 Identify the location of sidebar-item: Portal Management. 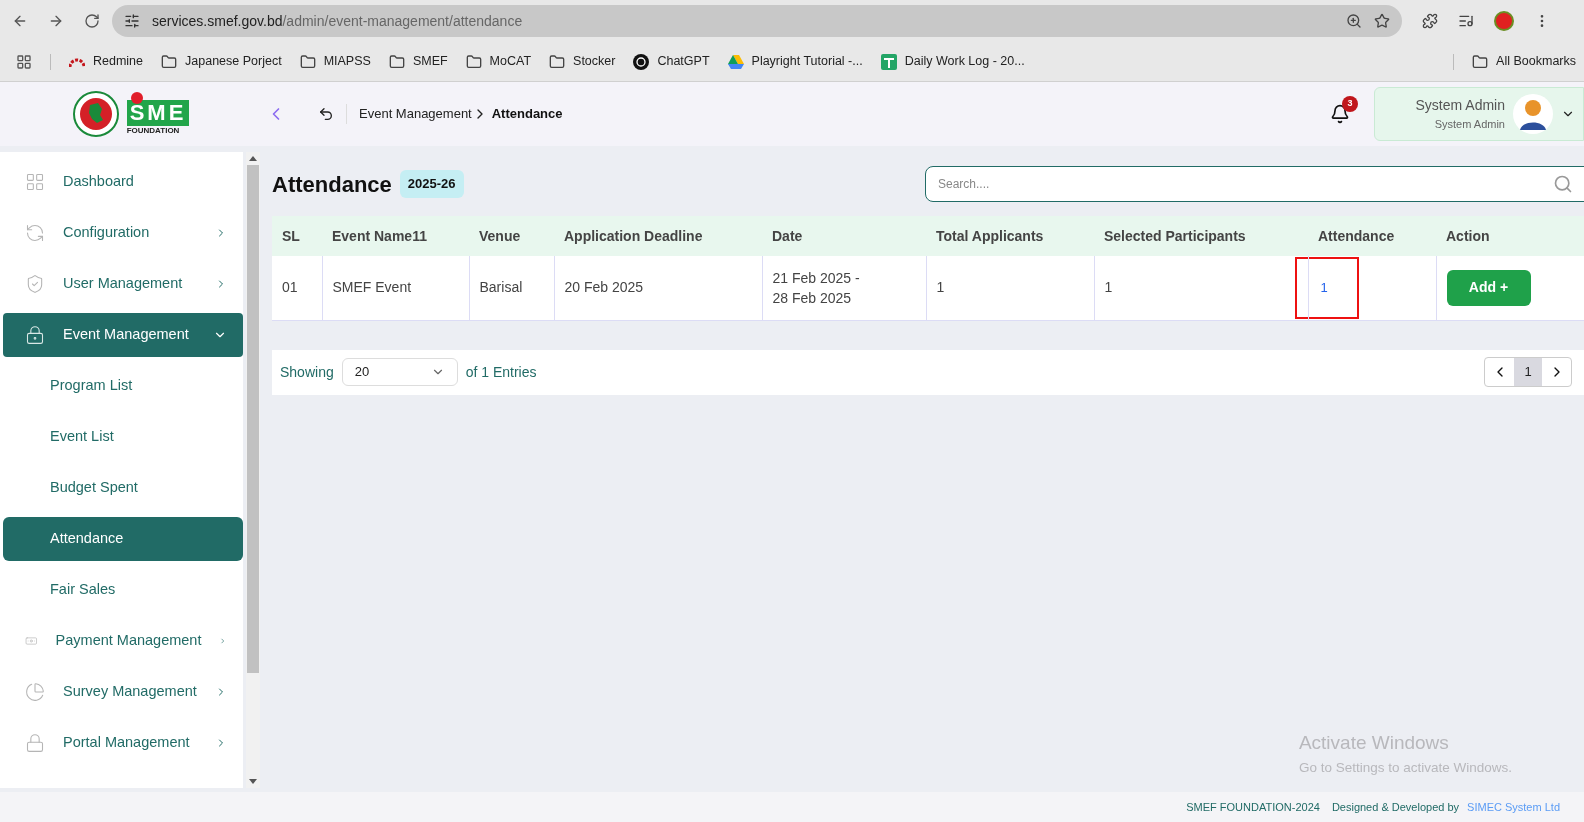
(123, 742).